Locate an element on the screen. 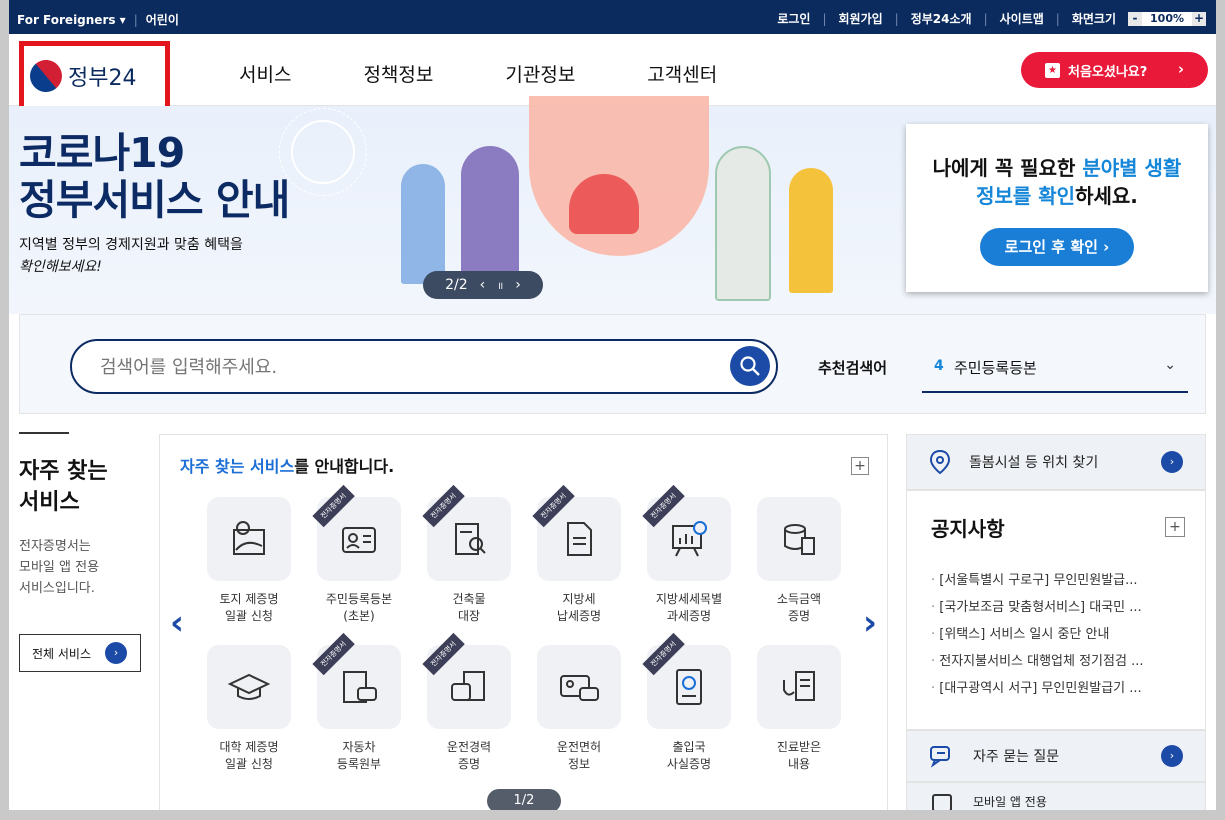 Image resolution: width=1225 pixels, height=820 pixels. service-label-line1: 주민등록등본 is located at coordinates (359, 599).